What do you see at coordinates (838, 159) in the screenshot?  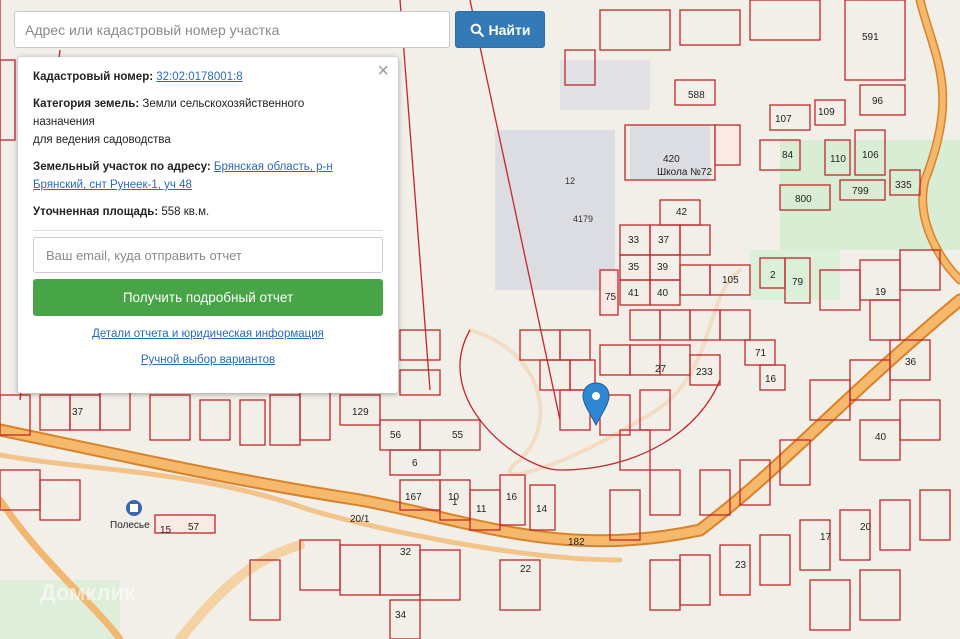 I see `plot-number-label: 110` at bounding box center [838, 159].